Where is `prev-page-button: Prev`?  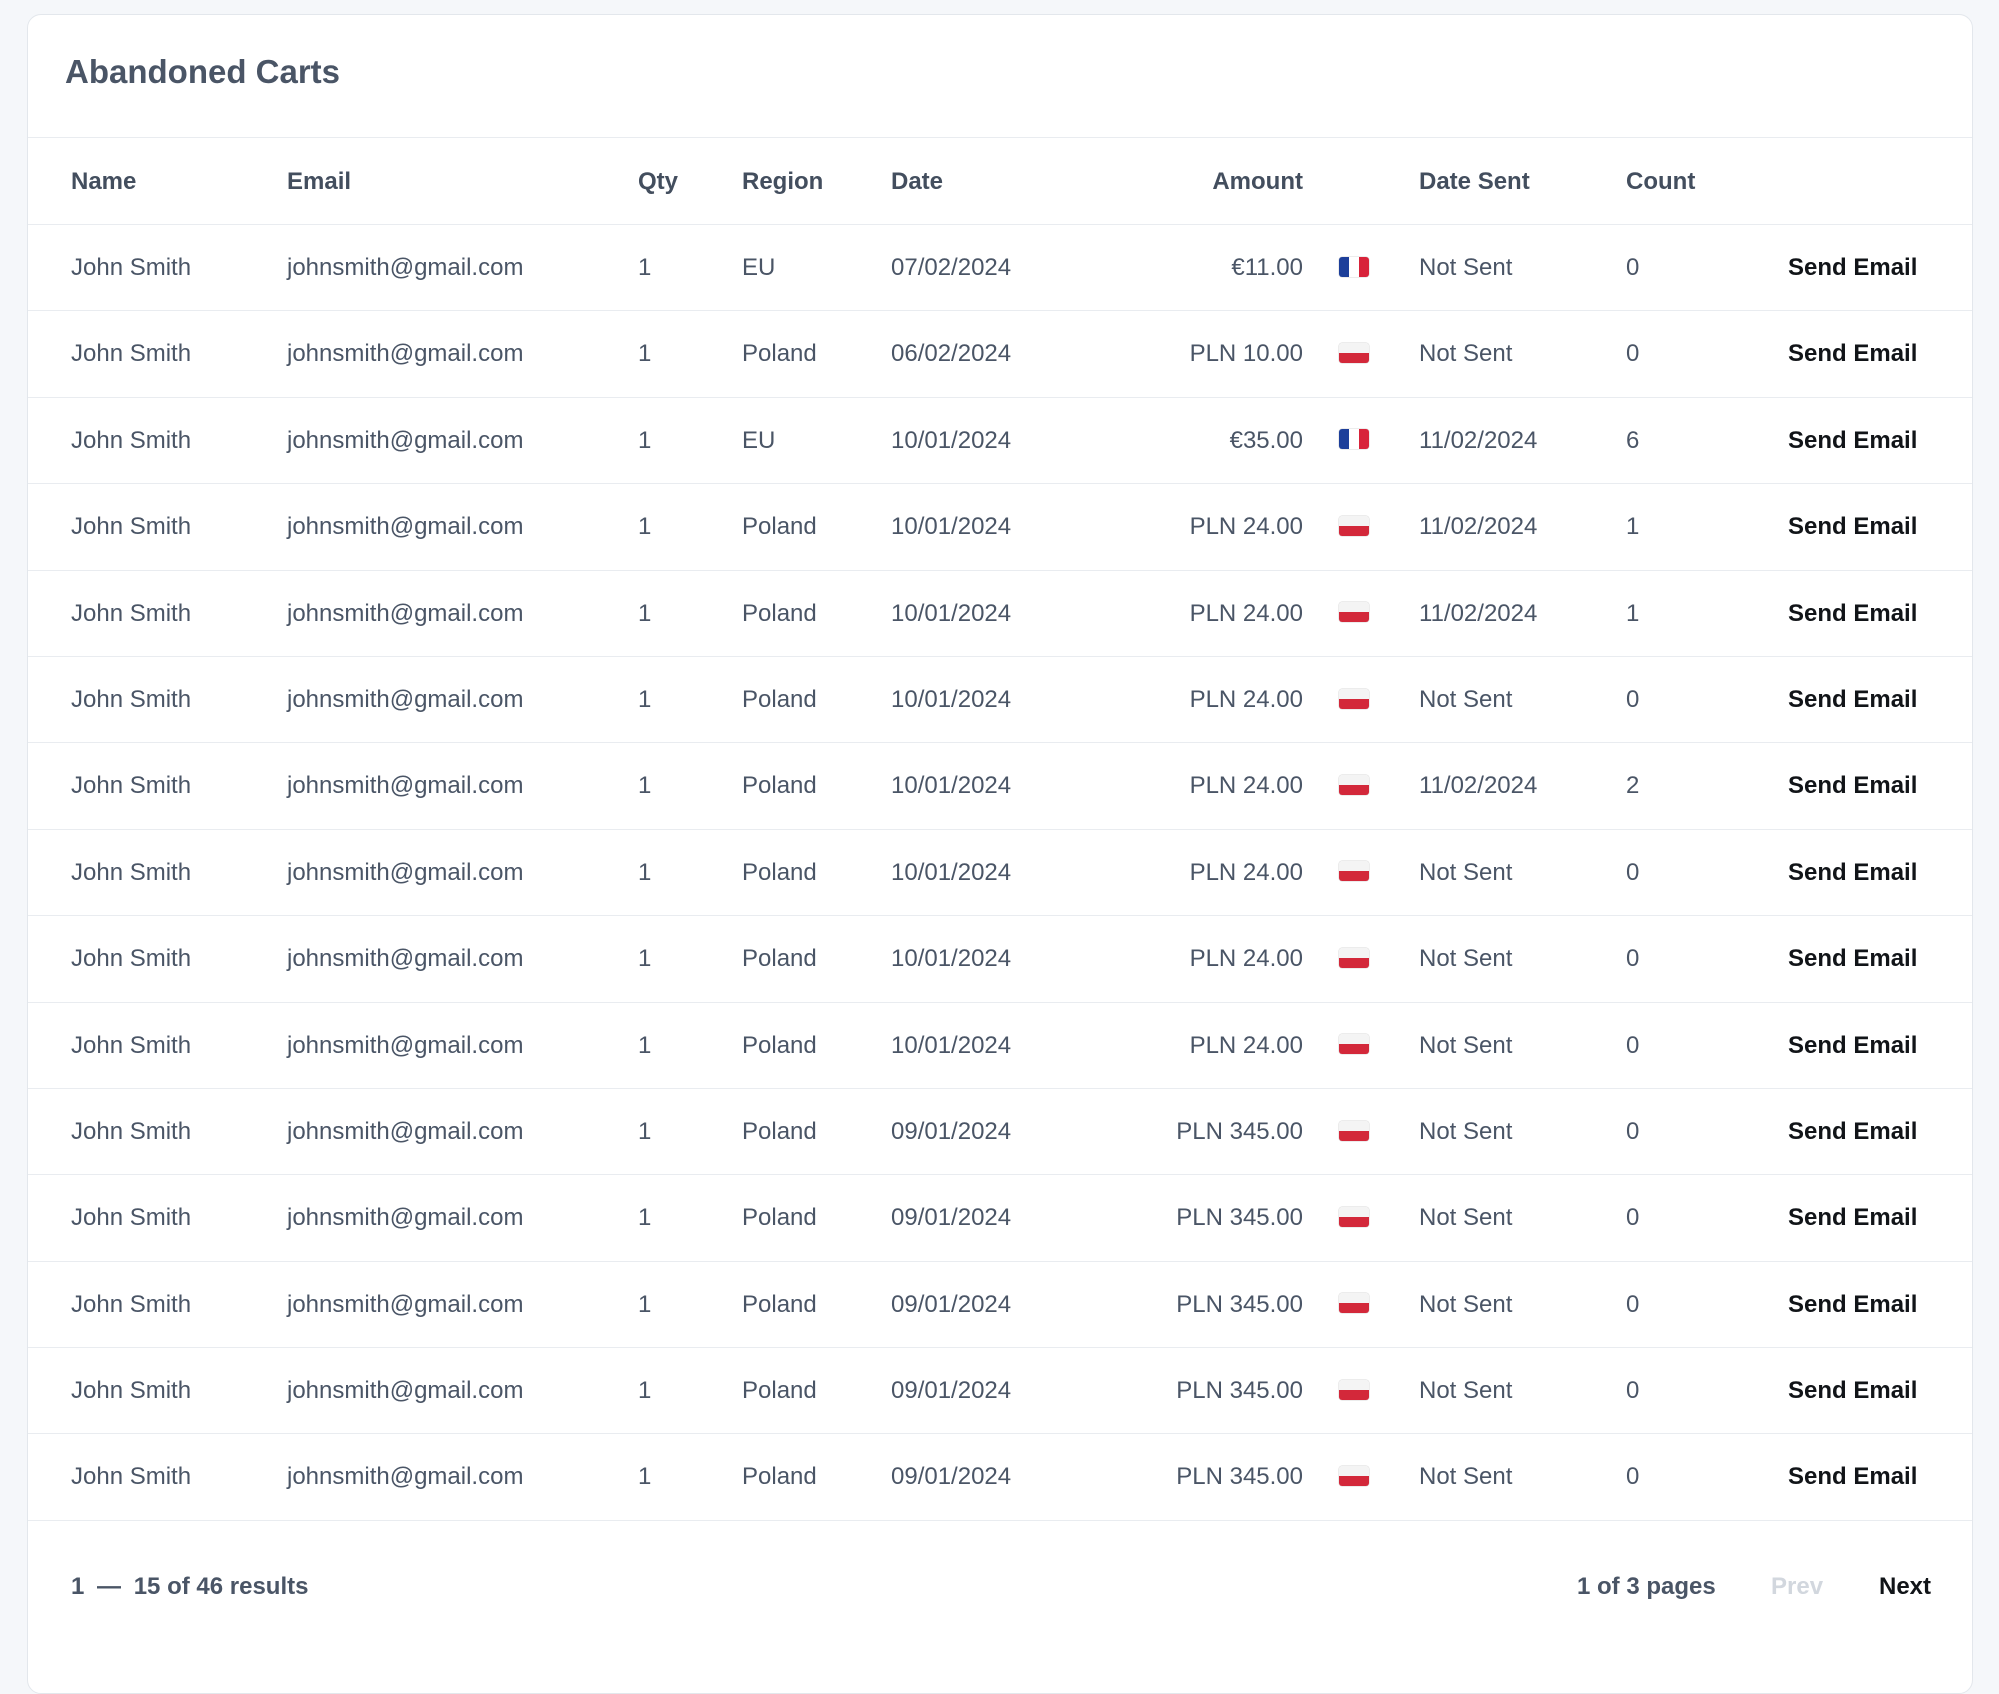
prev-page-button: Prev is located at coordinates (1797, 1586).